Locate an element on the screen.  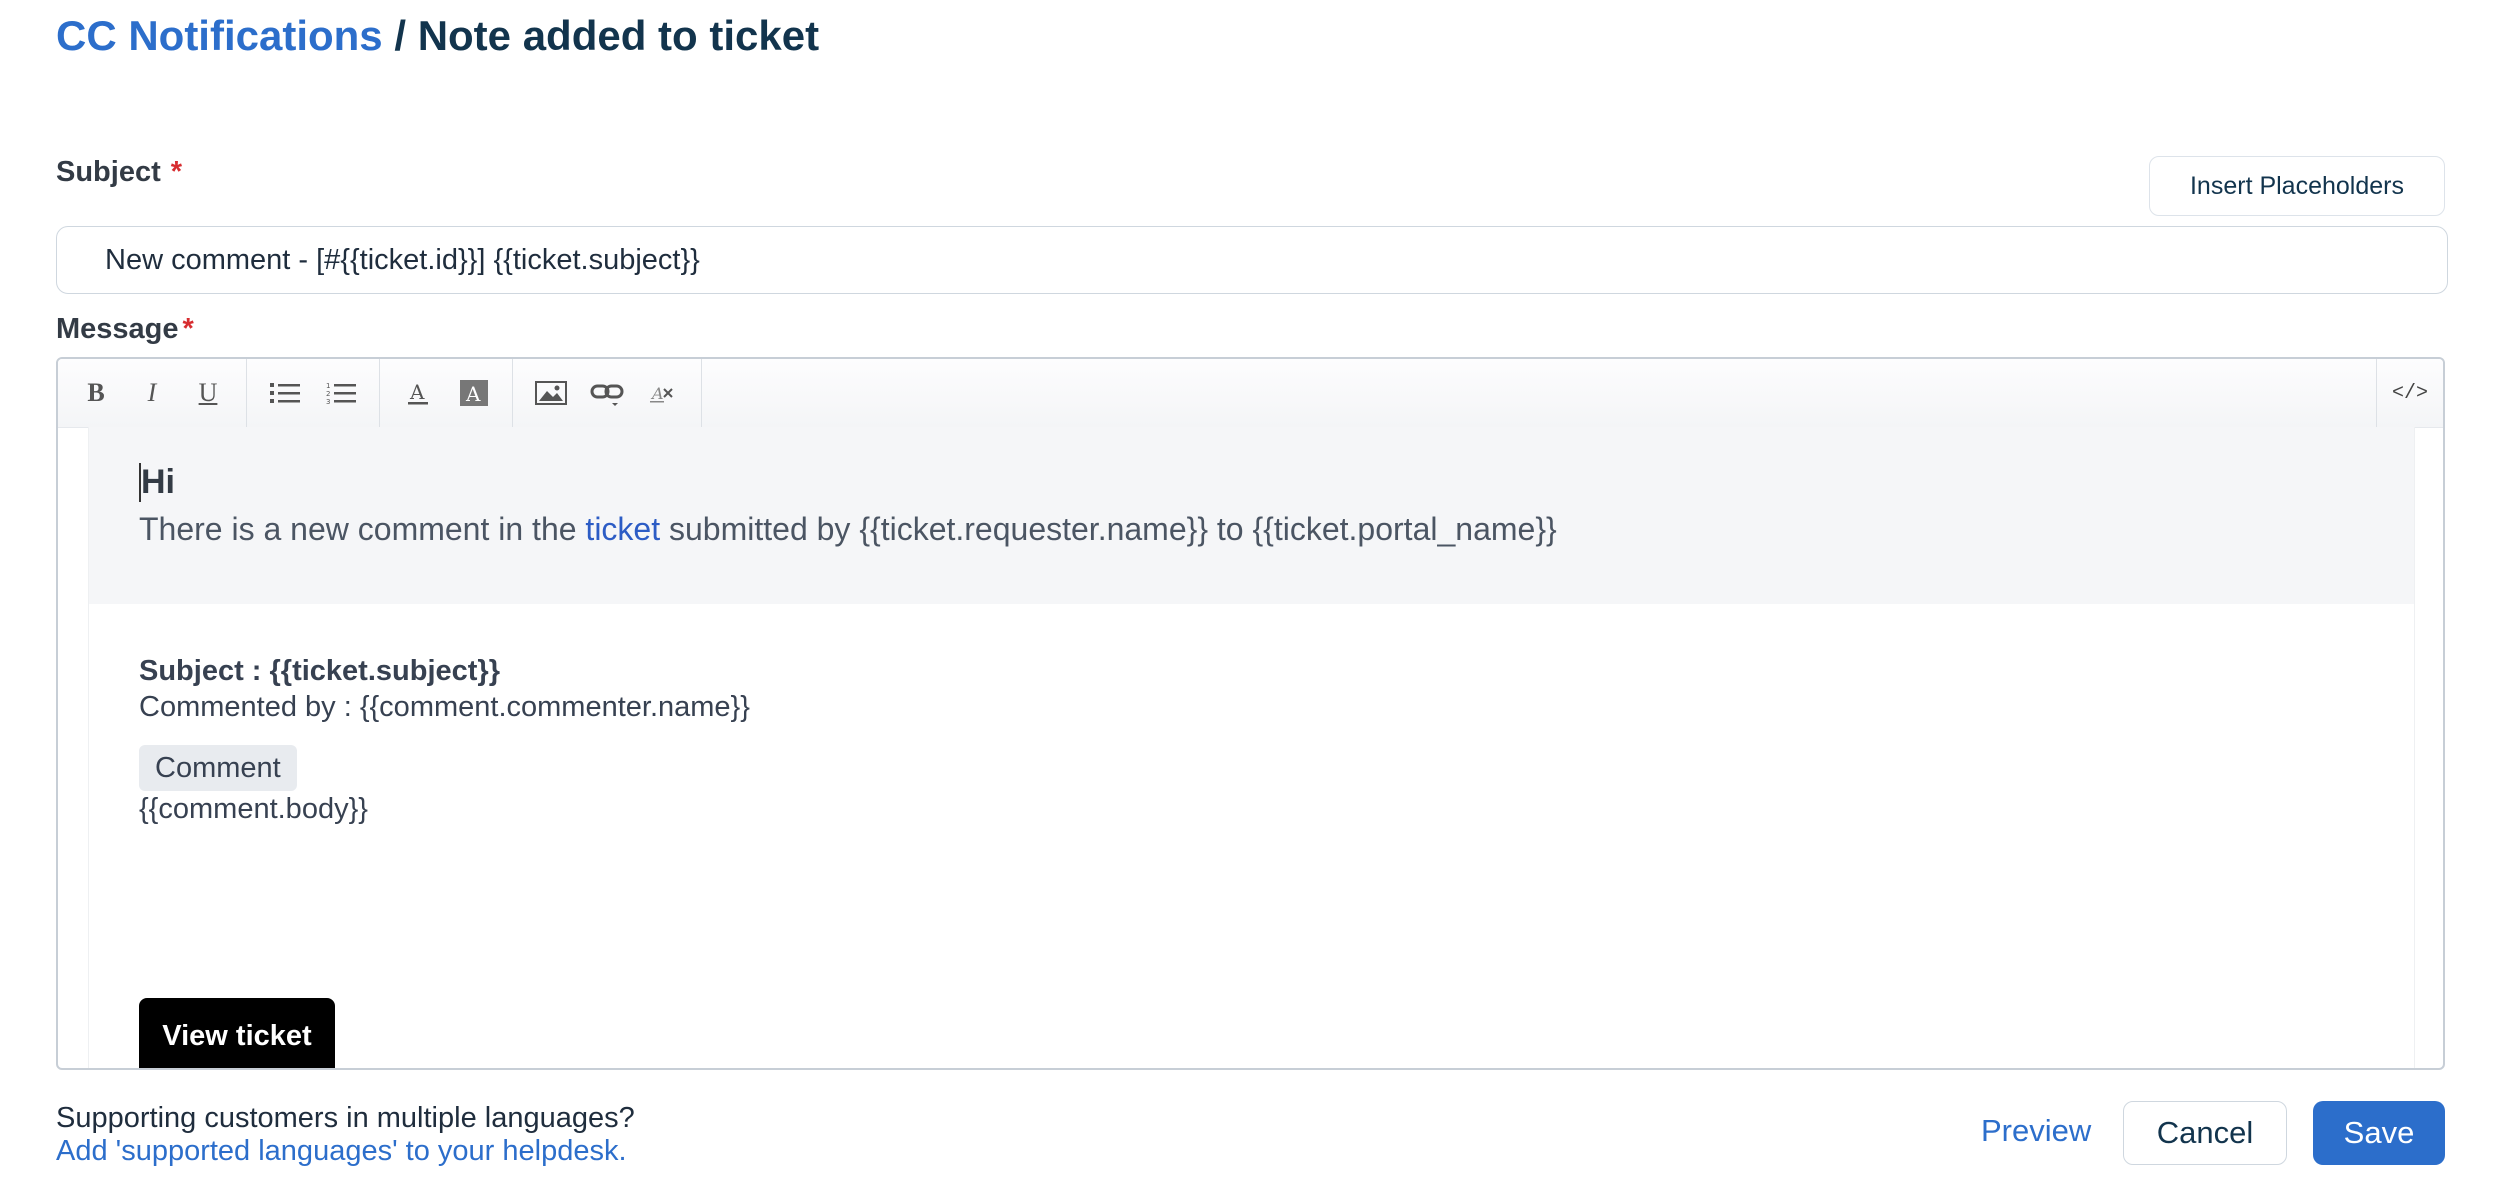
numbered-list-icon: 123 is located at coordinates (341, 393).